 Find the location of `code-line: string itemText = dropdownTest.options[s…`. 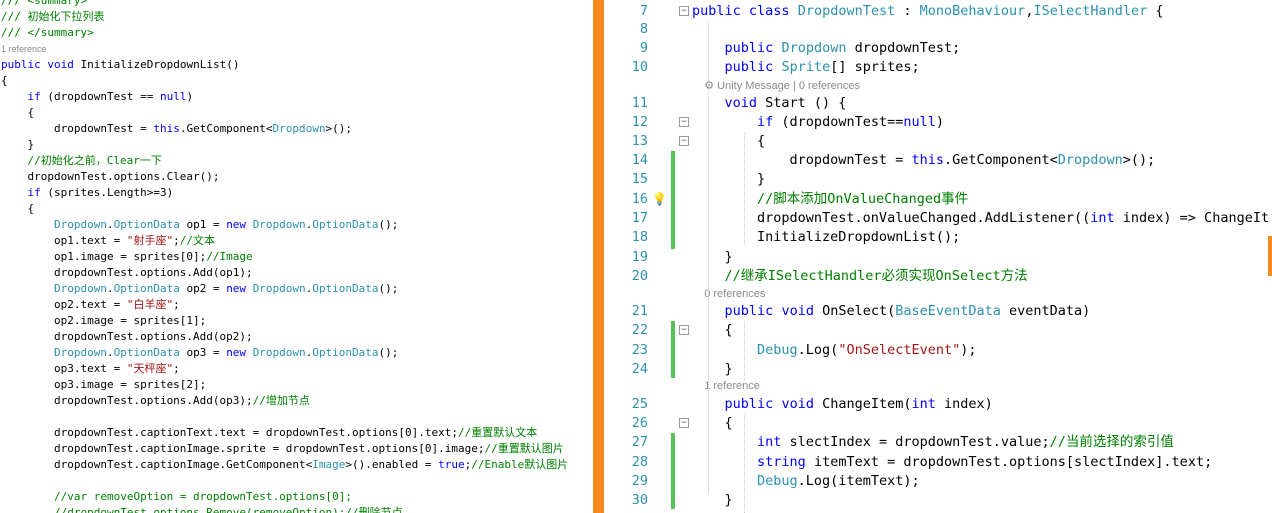

code-line: string itemText = dropdownTest.options[s… is located at coordinates (985, 462).